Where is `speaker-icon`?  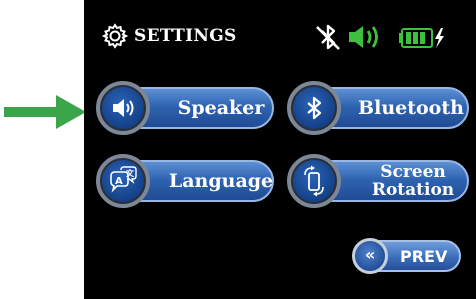 speaker-icon is located at coordinates (123, 108).